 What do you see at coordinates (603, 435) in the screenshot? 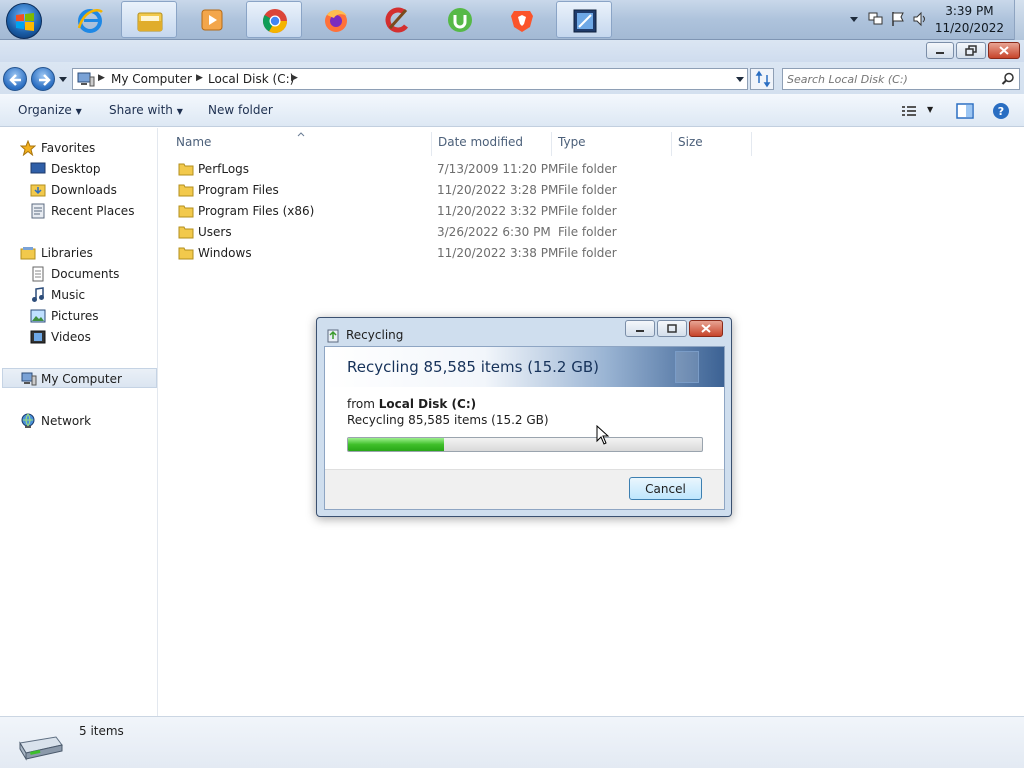
I see `mouse-cursor-icon` at bounding box center [603, 435].